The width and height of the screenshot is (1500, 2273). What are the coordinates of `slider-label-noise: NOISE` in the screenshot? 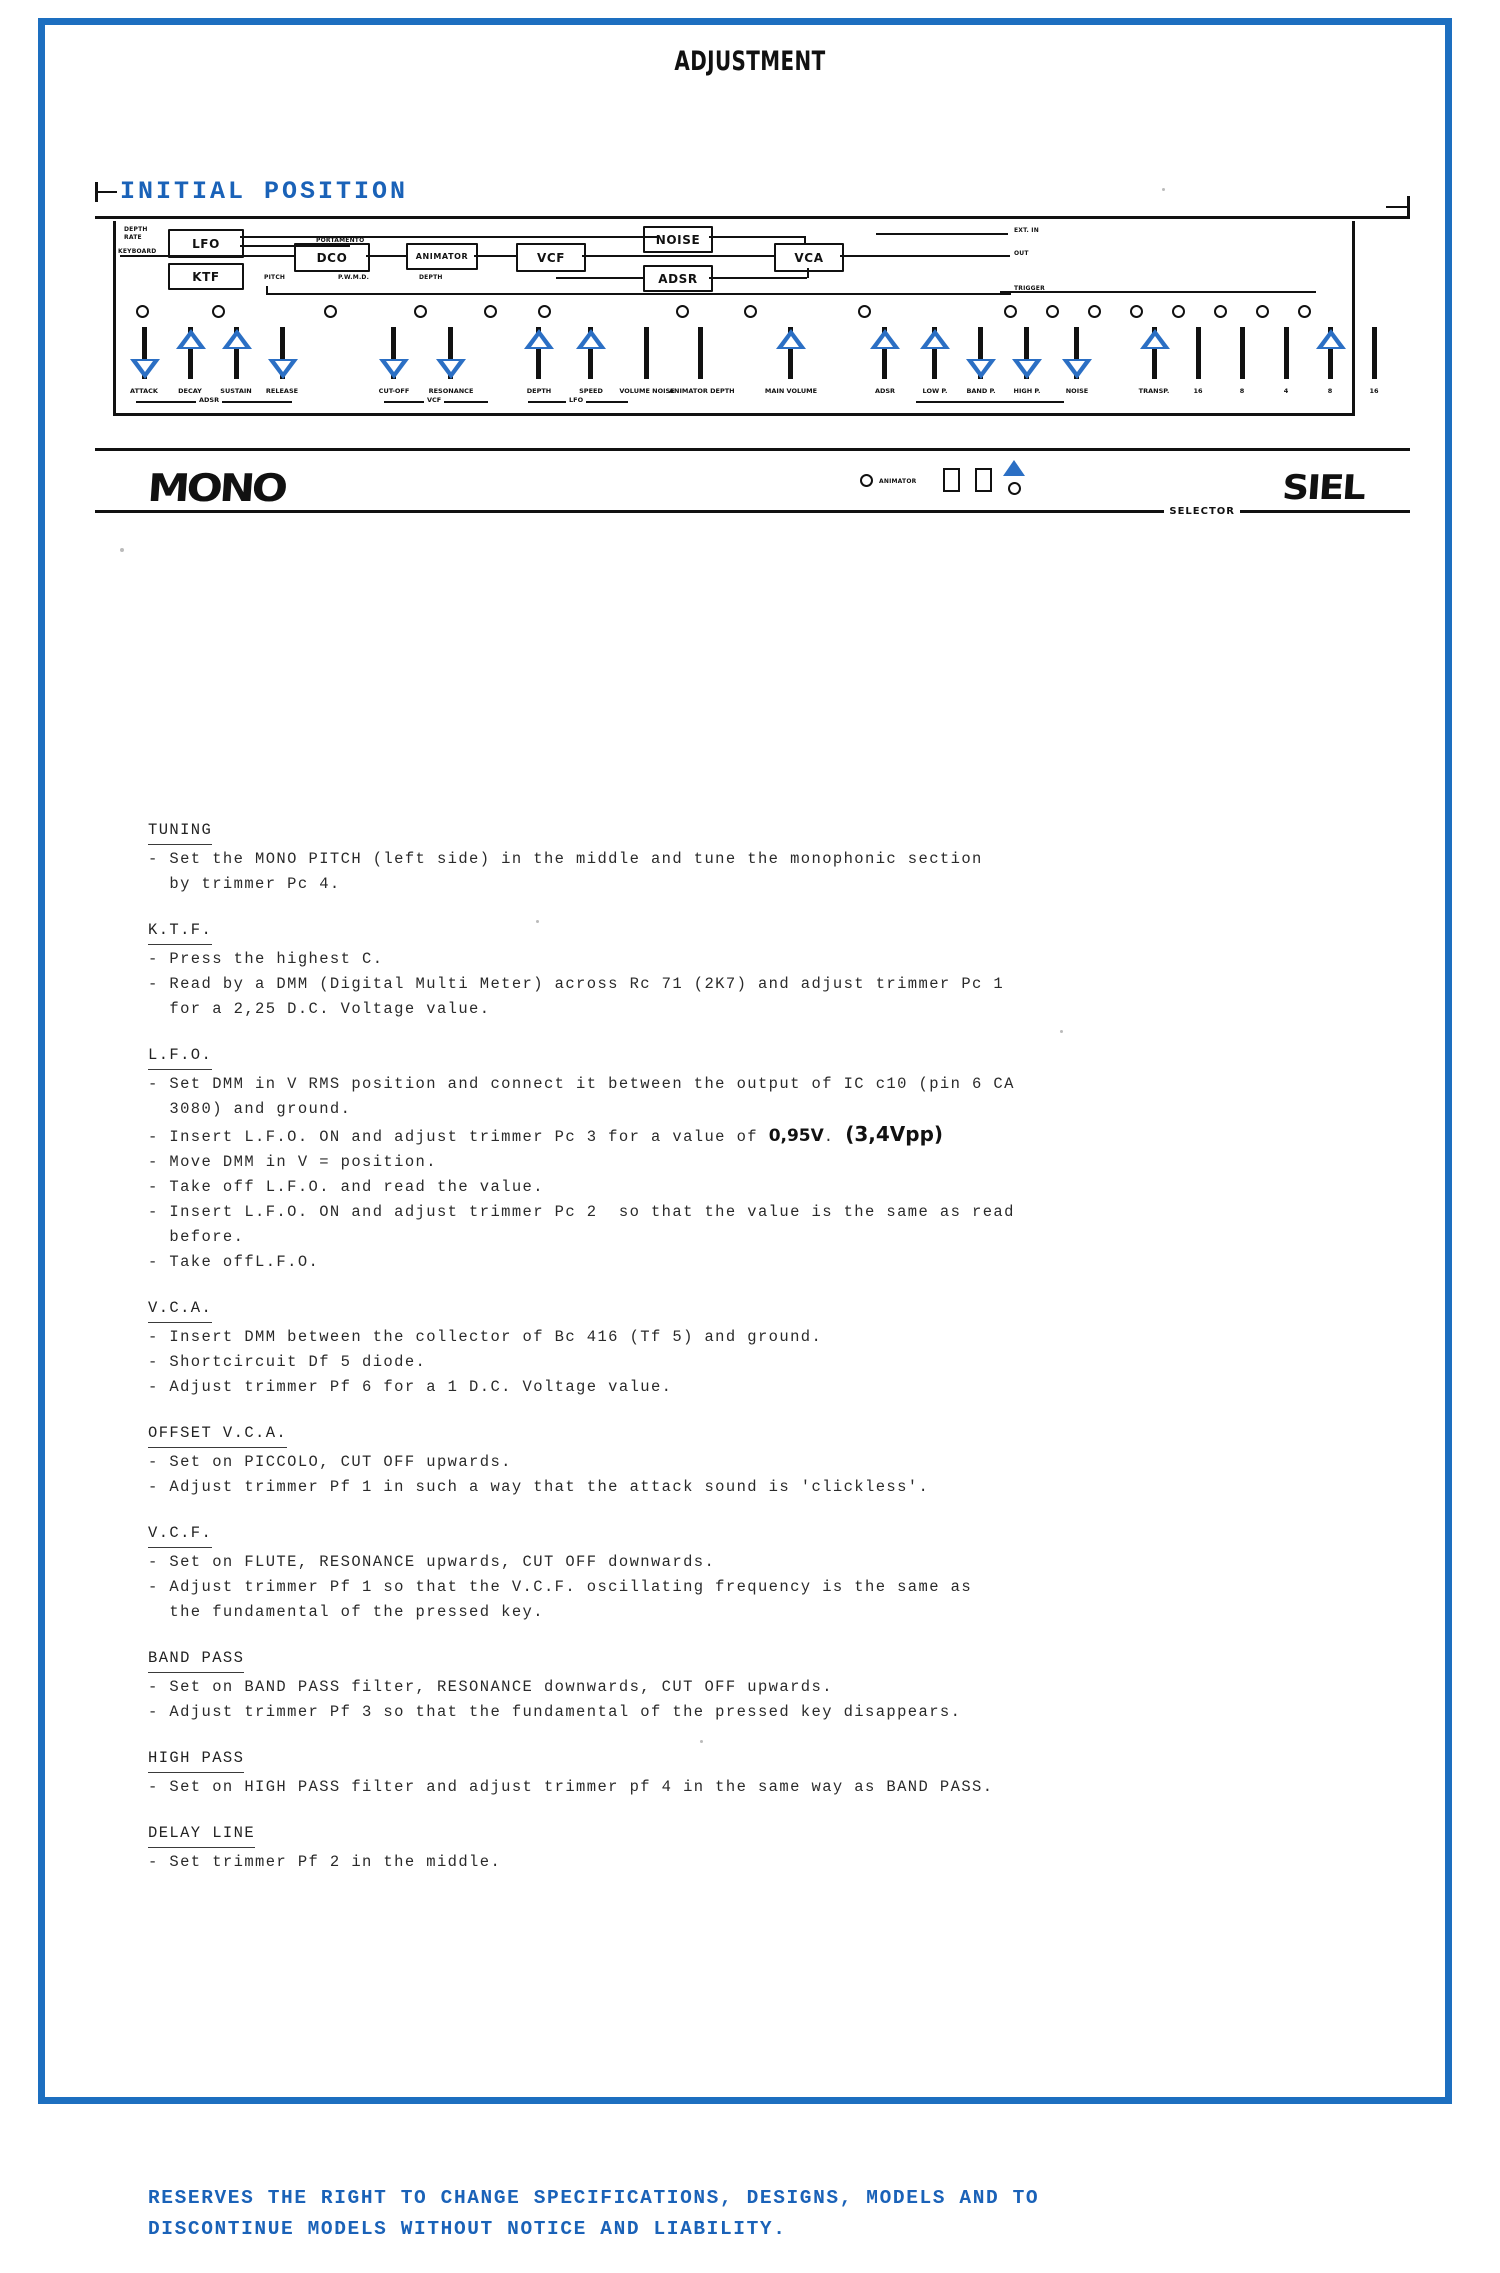 It's located at (1077, 391).